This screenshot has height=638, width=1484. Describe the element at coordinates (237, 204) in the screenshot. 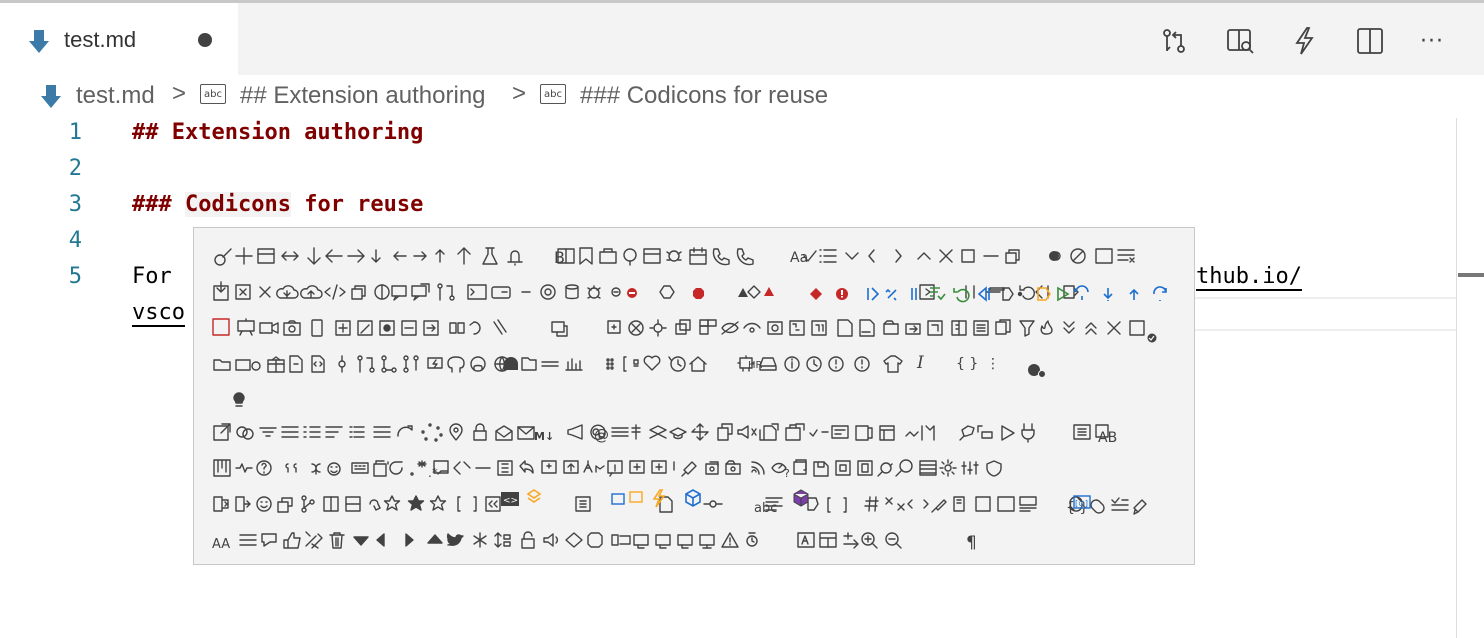

I see `hovered-word: Codicons` at that location.